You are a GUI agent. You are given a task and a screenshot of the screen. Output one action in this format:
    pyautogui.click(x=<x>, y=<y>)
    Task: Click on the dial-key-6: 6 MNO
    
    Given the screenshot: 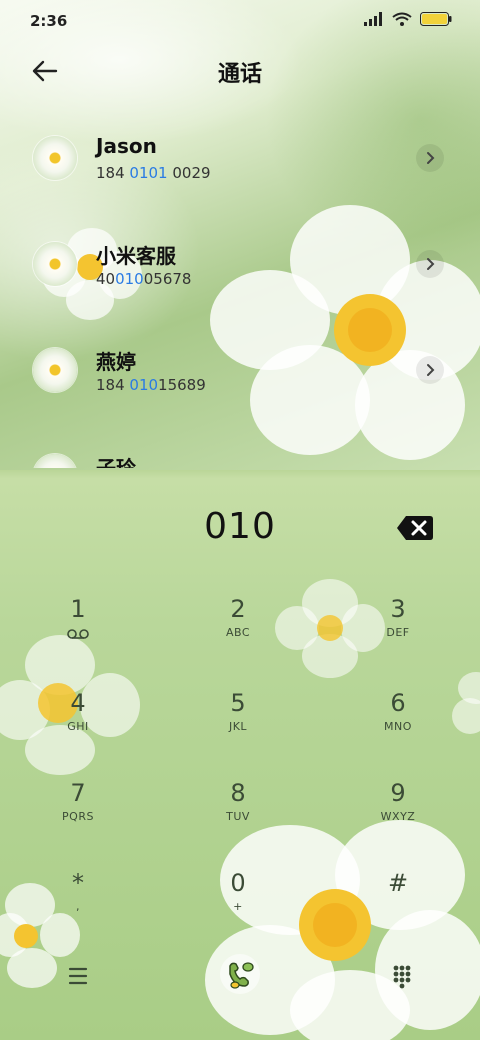 What is the action you would take?
    pyautogui.click(x=398, y=728)
    